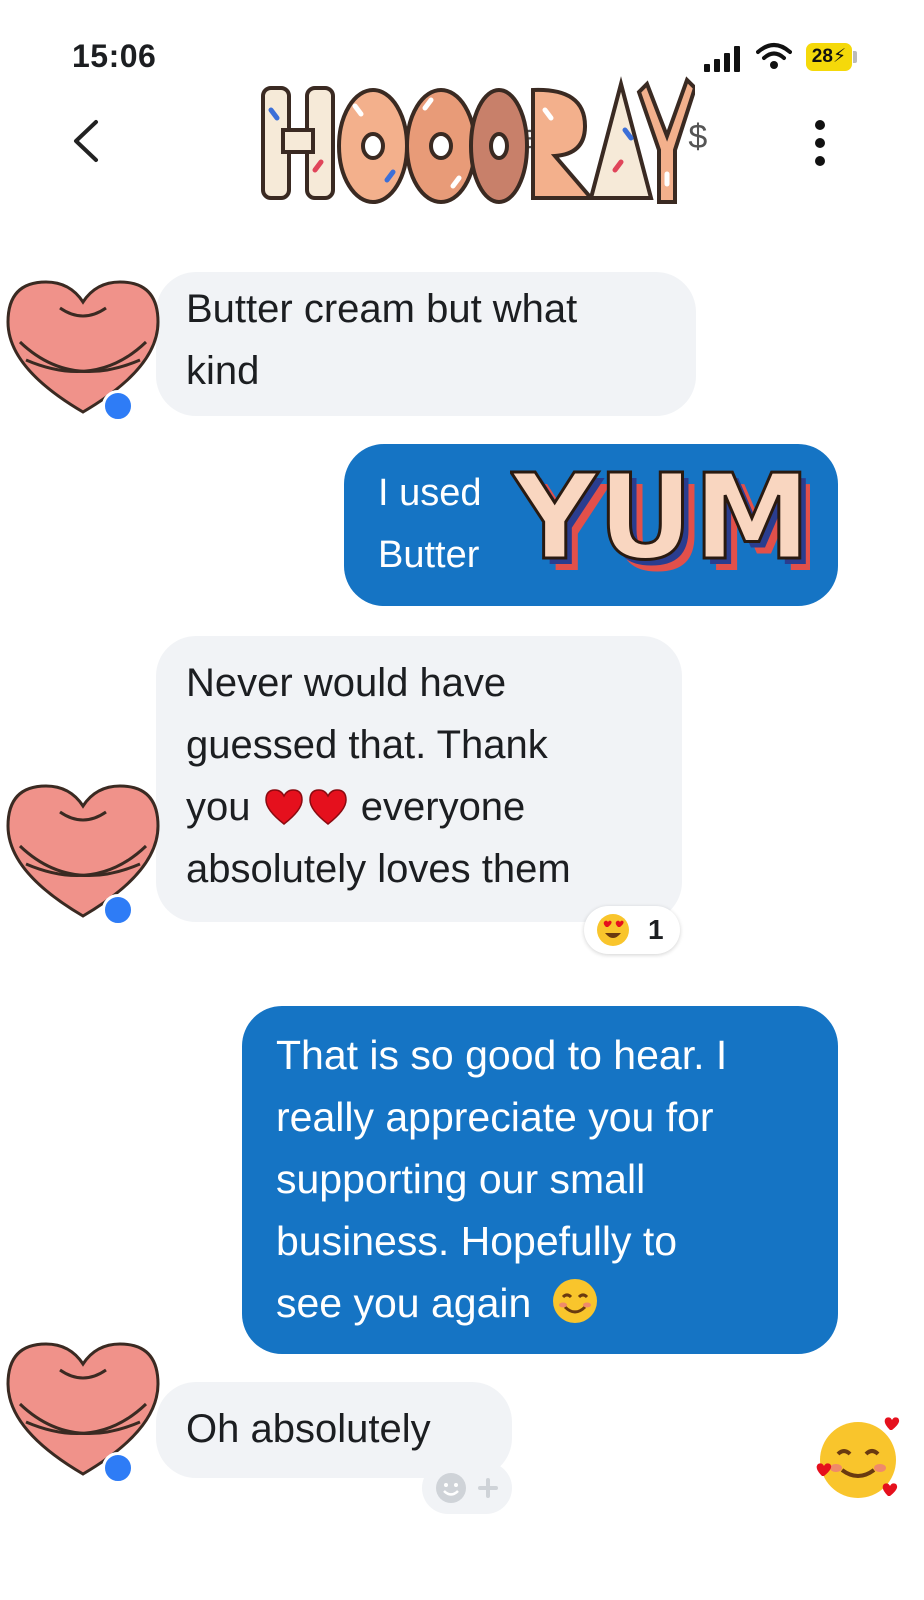 This screenshot has width=924, height=1600. What do you see at coordinates (218, 807) in the screenshot?
I see `message-text: you` at bounding box center [218, 807].